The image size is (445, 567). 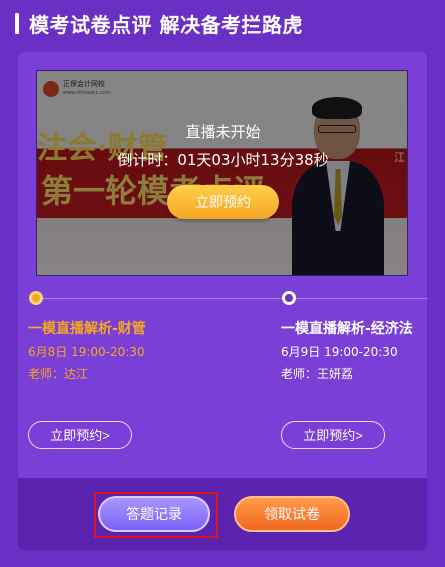 I want to click on countdown-timer: 倒计时：01天03小时13分38秒, so click(x=223, y=160).